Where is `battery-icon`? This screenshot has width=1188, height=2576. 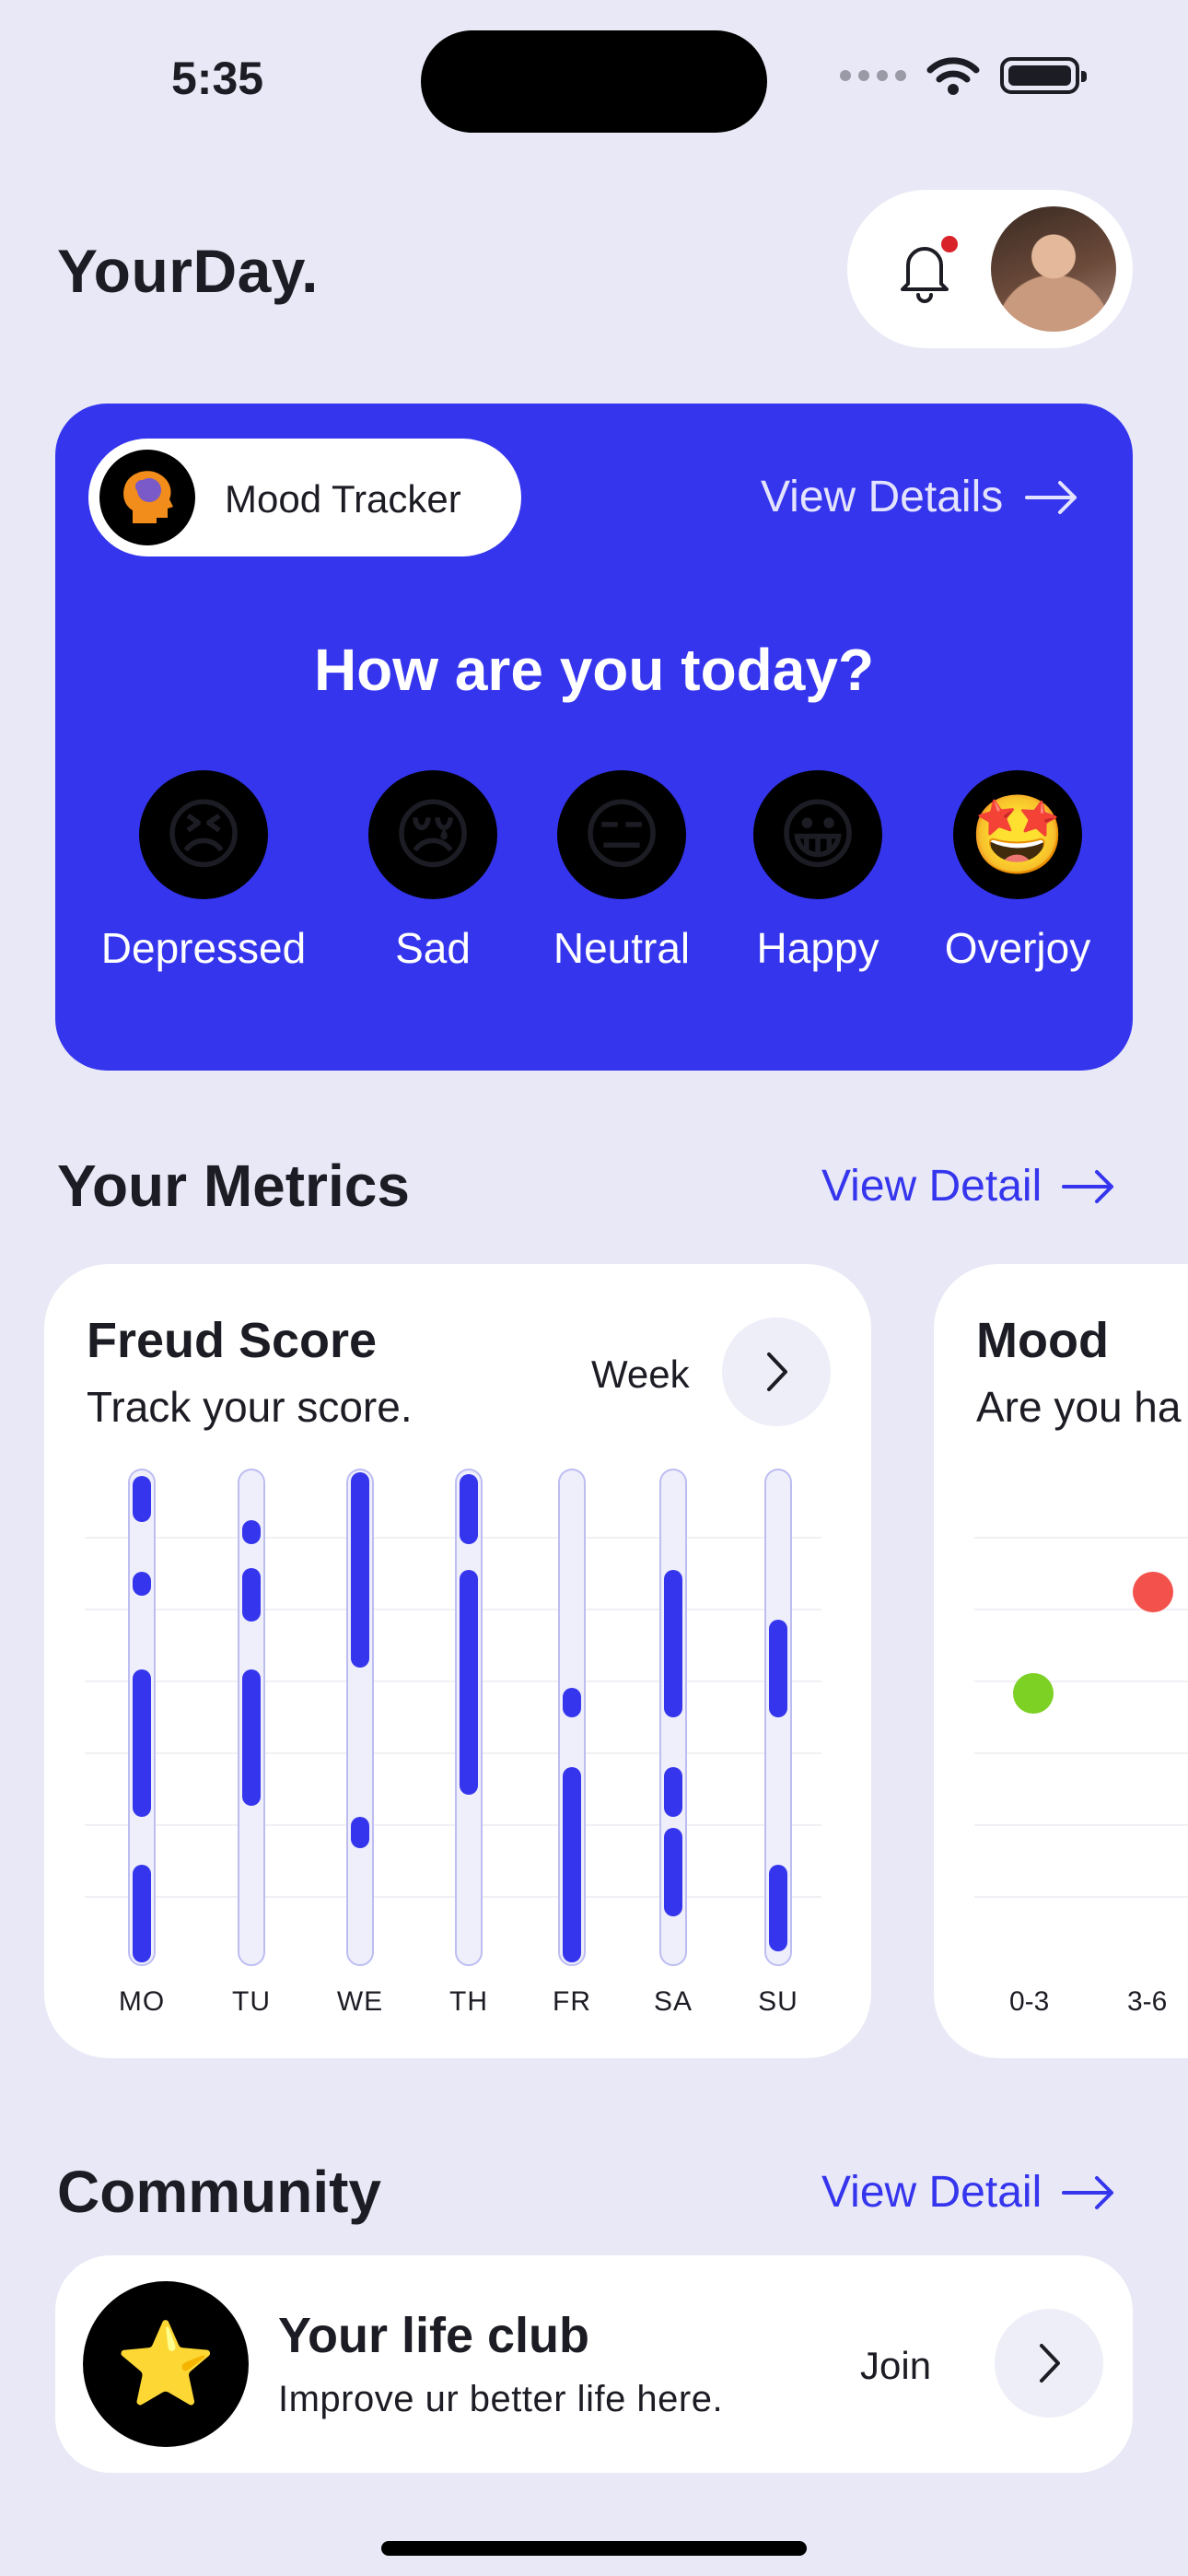 battery-icon is located at coordinates (1043, 75).